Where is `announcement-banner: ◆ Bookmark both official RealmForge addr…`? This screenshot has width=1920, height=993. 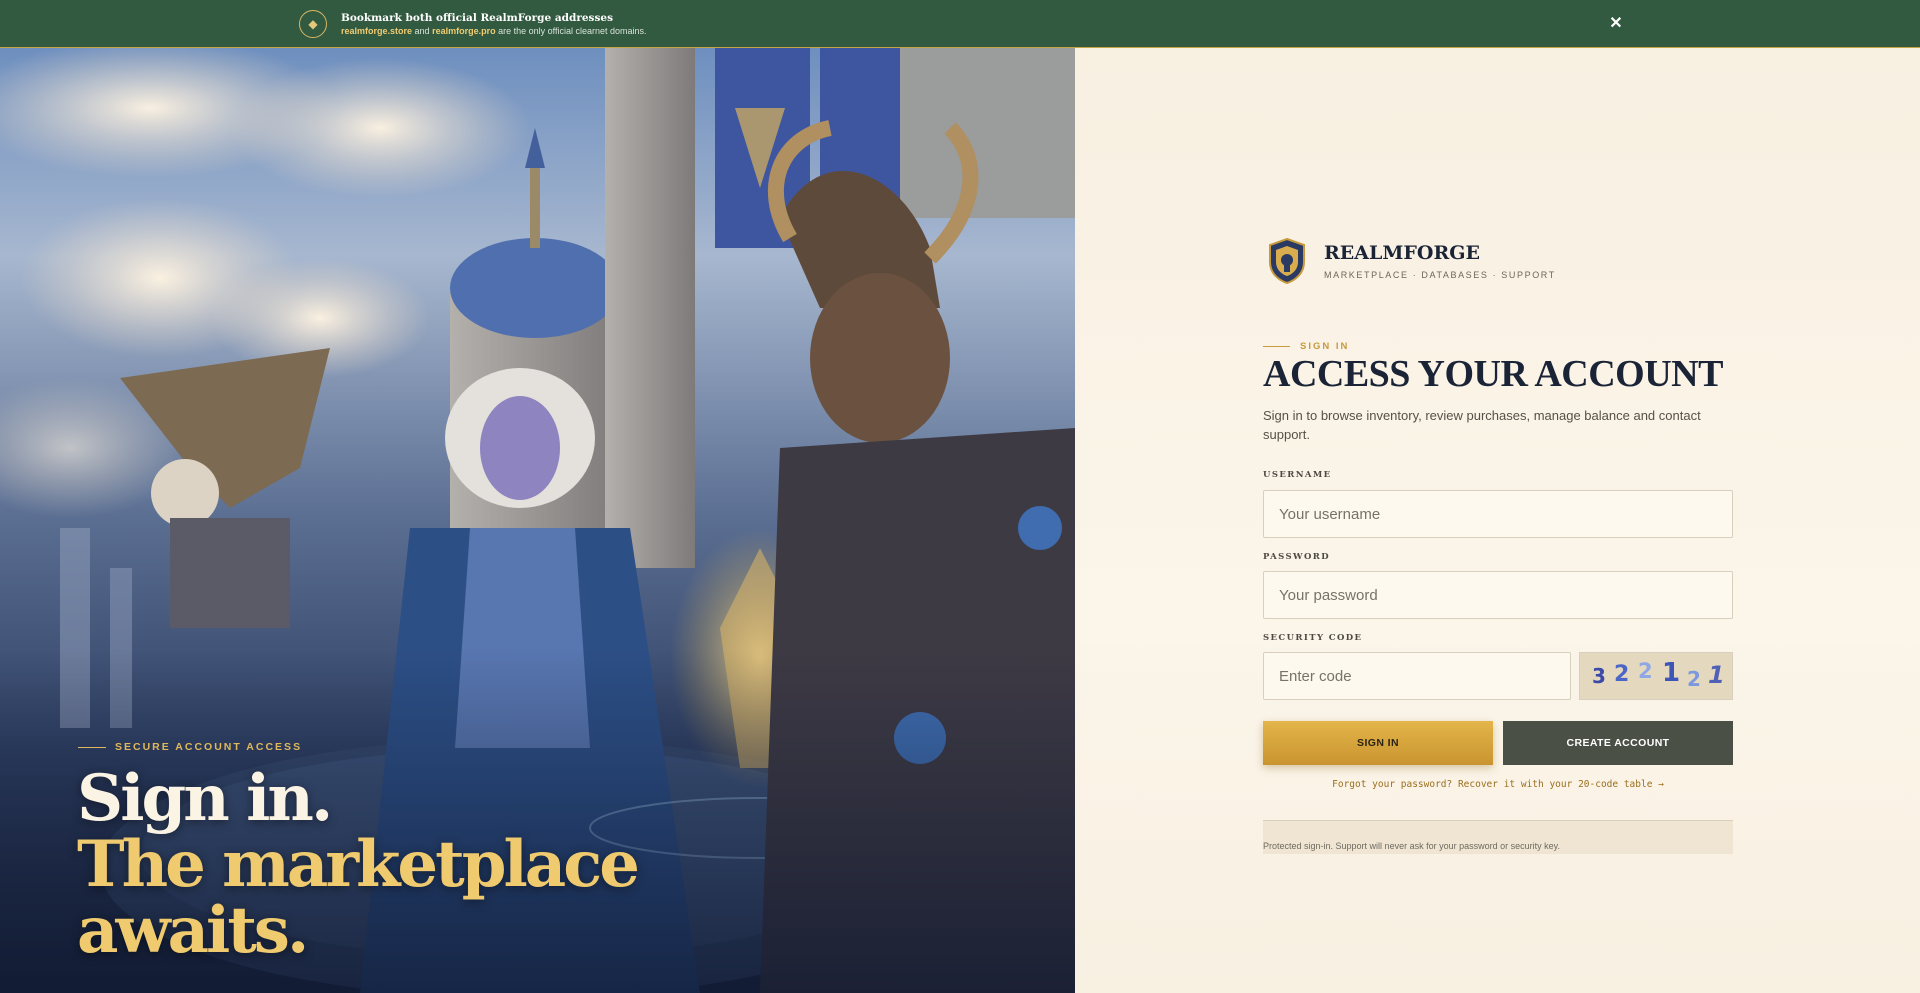
announcement-banner: ◆ Bookmark both official RealmForge addr… is located at coordinates (960, 24).